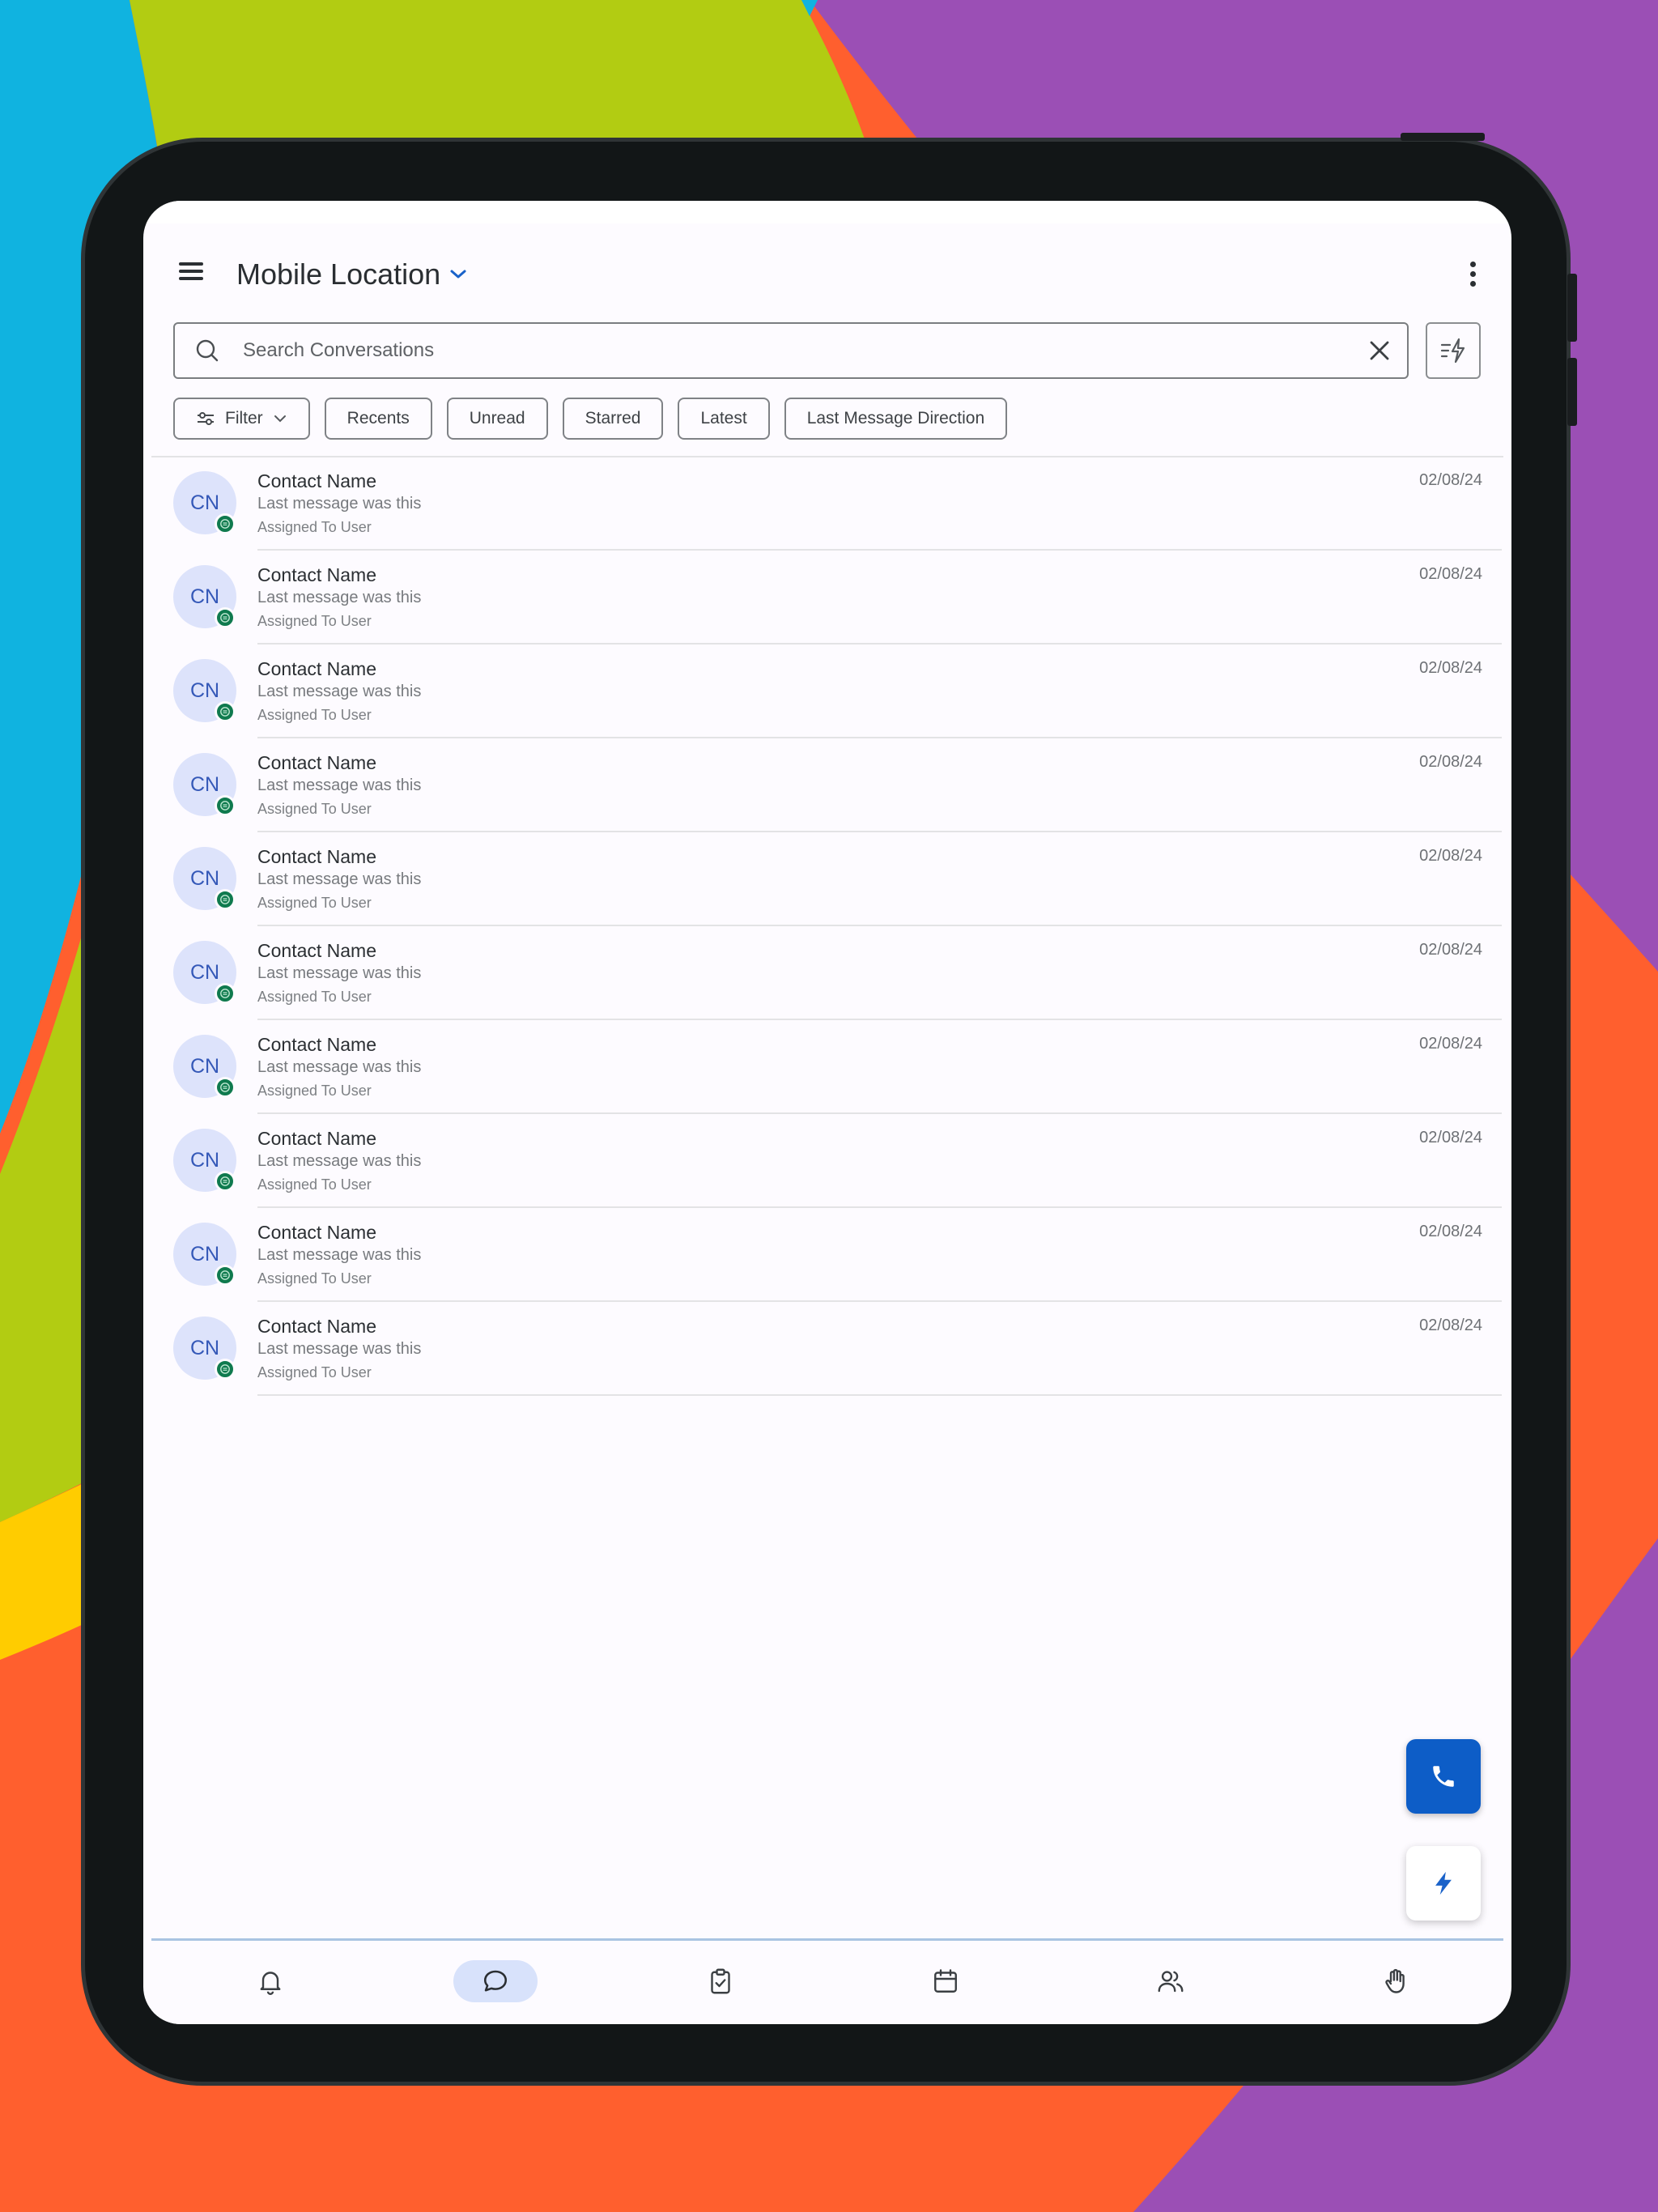 Image resolution: width=1658 pixels, height=2212 pixels. I want to click on volume-up-button, so click(1572, 308).